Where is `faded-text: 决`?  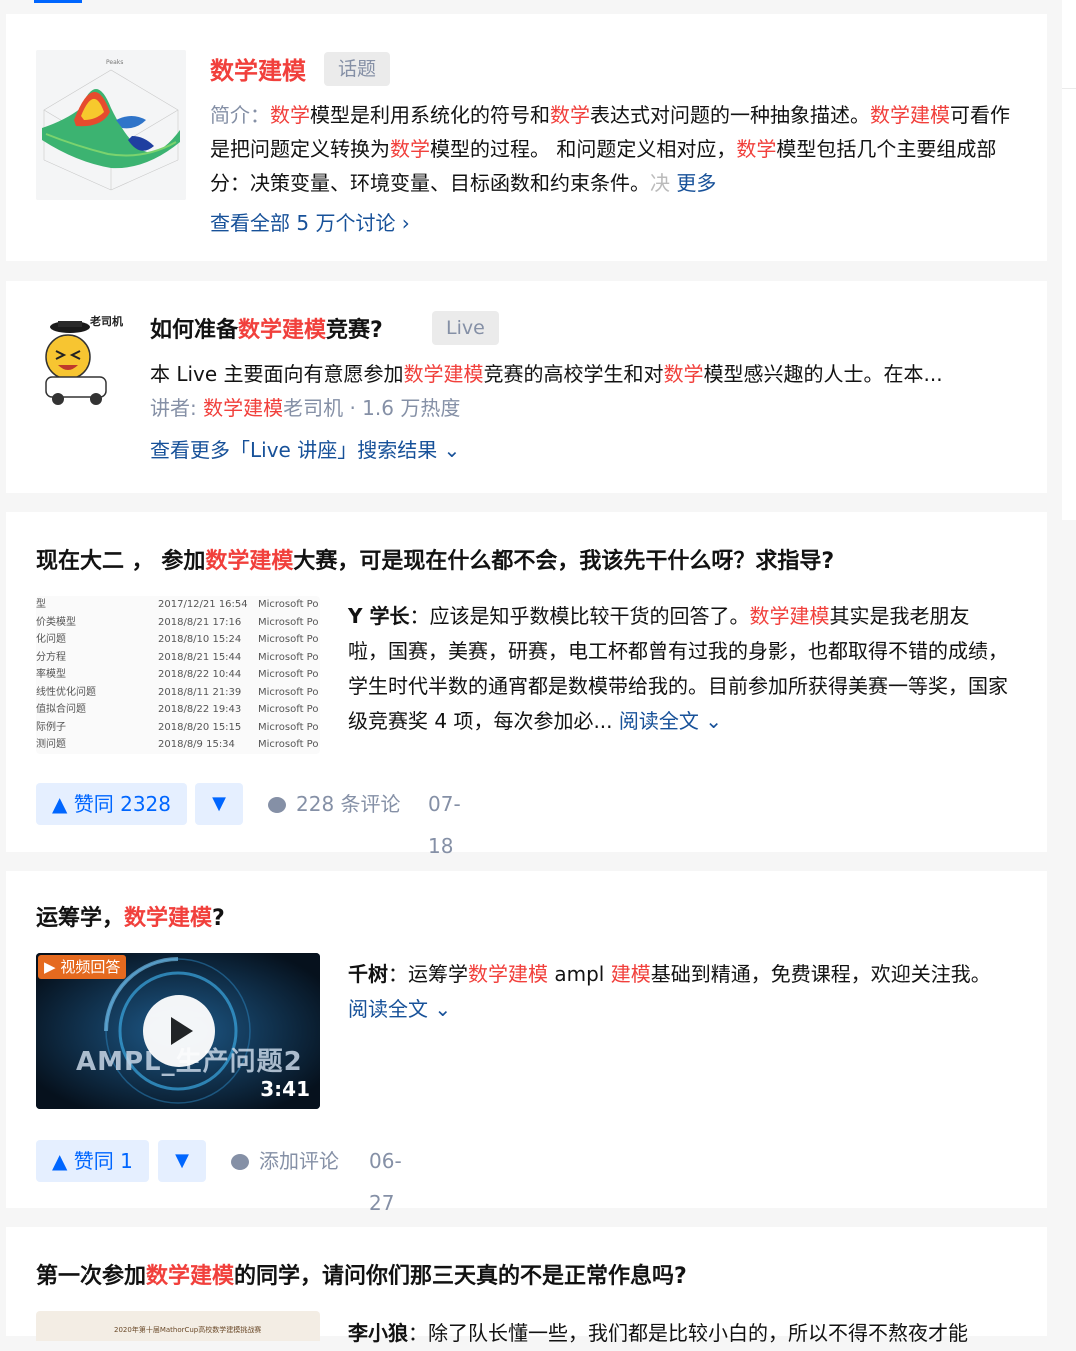
faded-text: 决 is located at coordinates (660, 183).